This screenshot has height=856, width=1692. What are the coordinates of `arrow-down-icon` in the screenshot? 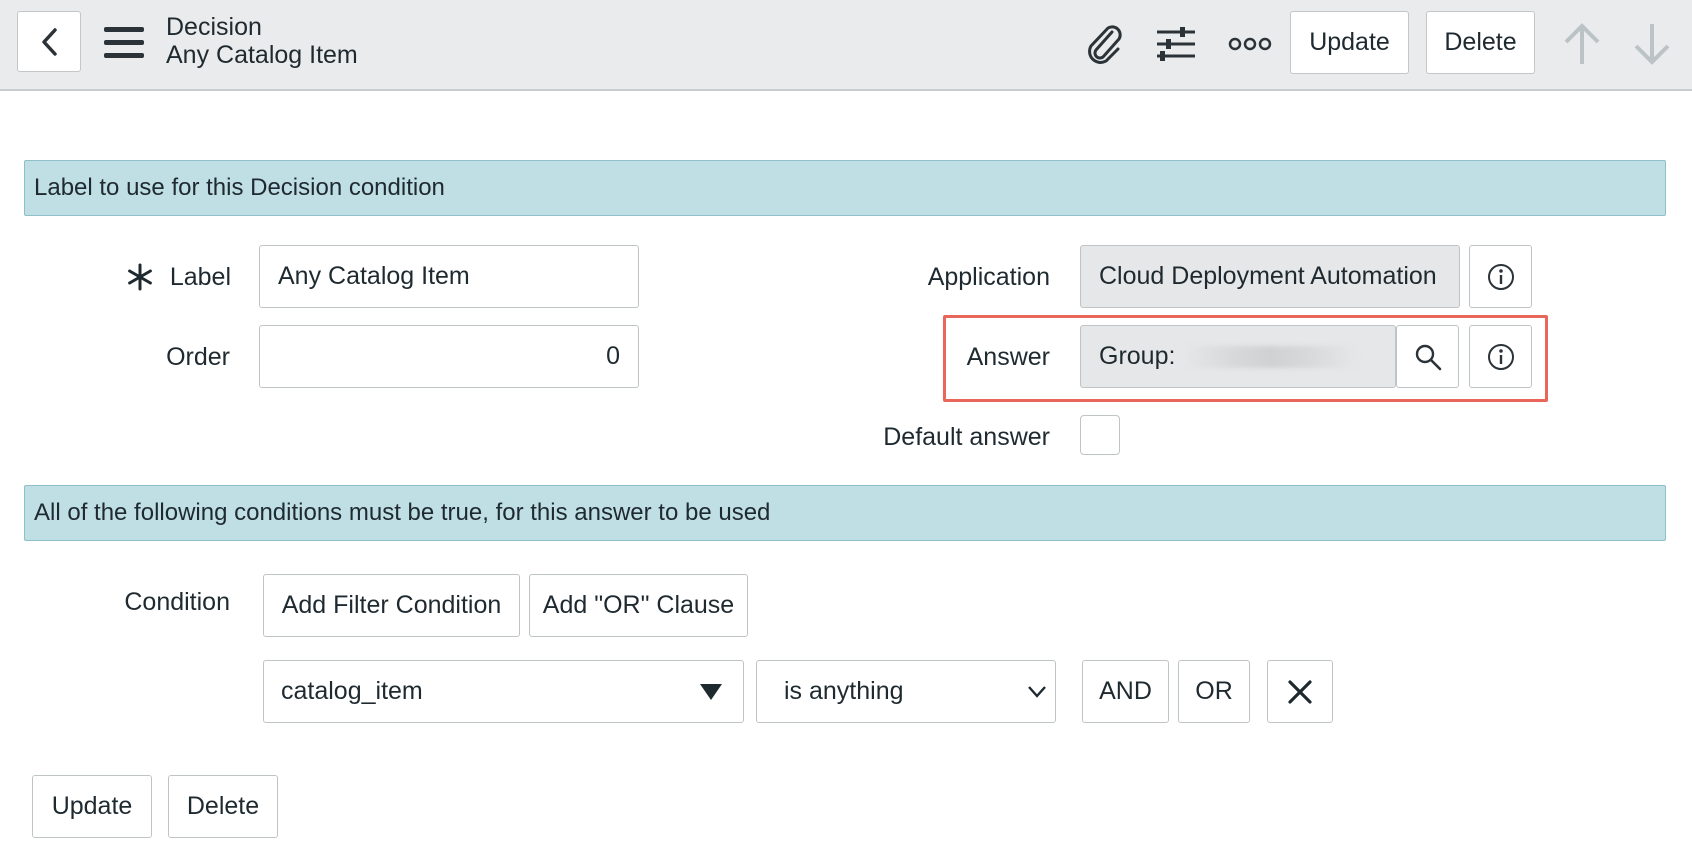 It's located at (1652, 44).